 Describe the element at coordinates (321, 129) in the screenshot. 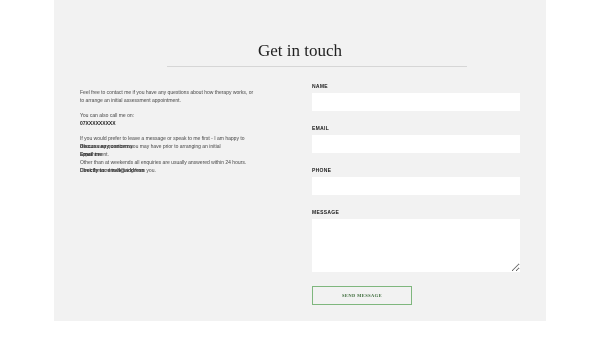

I see `email-label: EMAIL` at that location.